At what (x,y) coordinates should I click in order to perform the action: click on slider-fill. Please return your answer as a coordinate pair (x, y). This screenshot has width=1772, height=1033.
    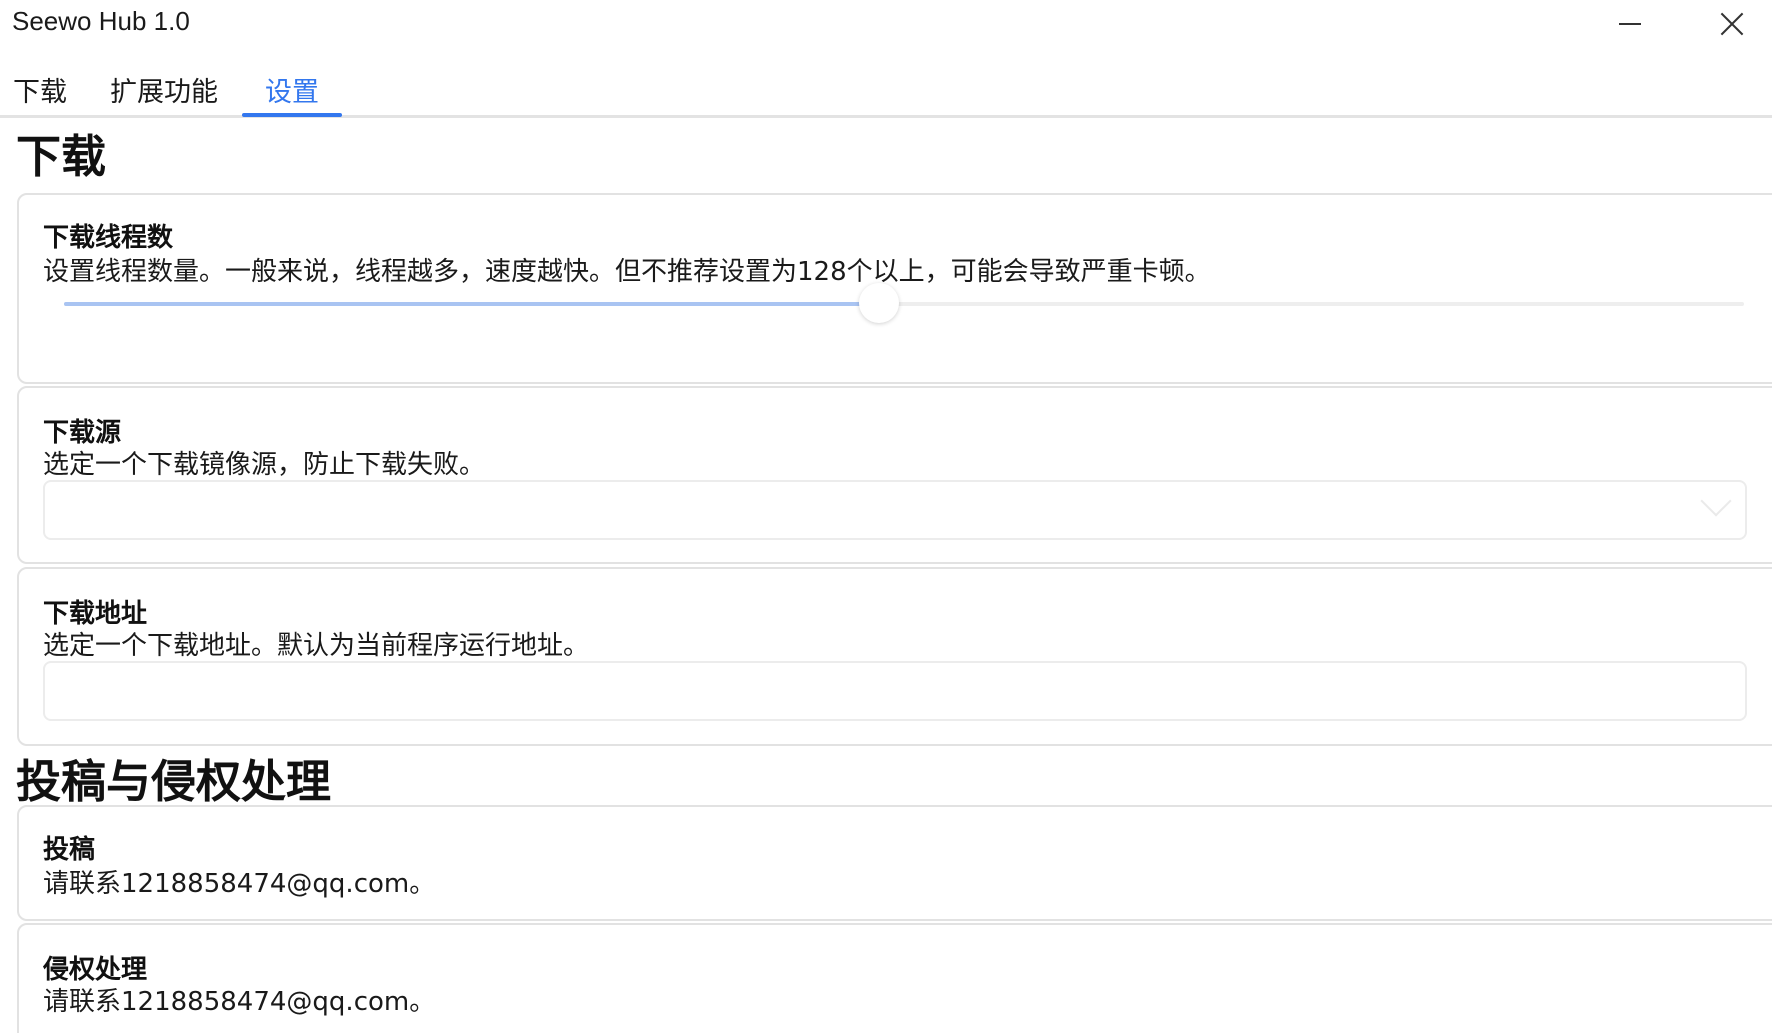
    Looking at the image, I should click on (471, 304).